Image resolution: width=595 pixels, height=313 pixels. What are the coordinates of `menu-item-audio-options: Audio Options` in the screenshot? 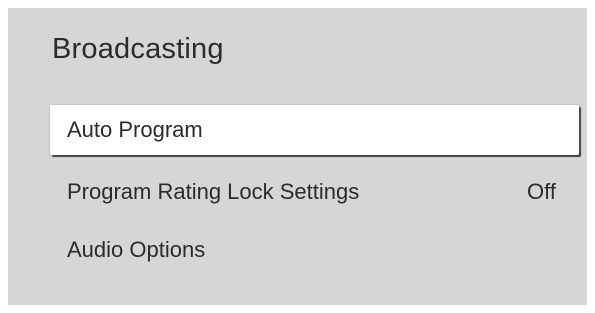 It's located at (314, 250).